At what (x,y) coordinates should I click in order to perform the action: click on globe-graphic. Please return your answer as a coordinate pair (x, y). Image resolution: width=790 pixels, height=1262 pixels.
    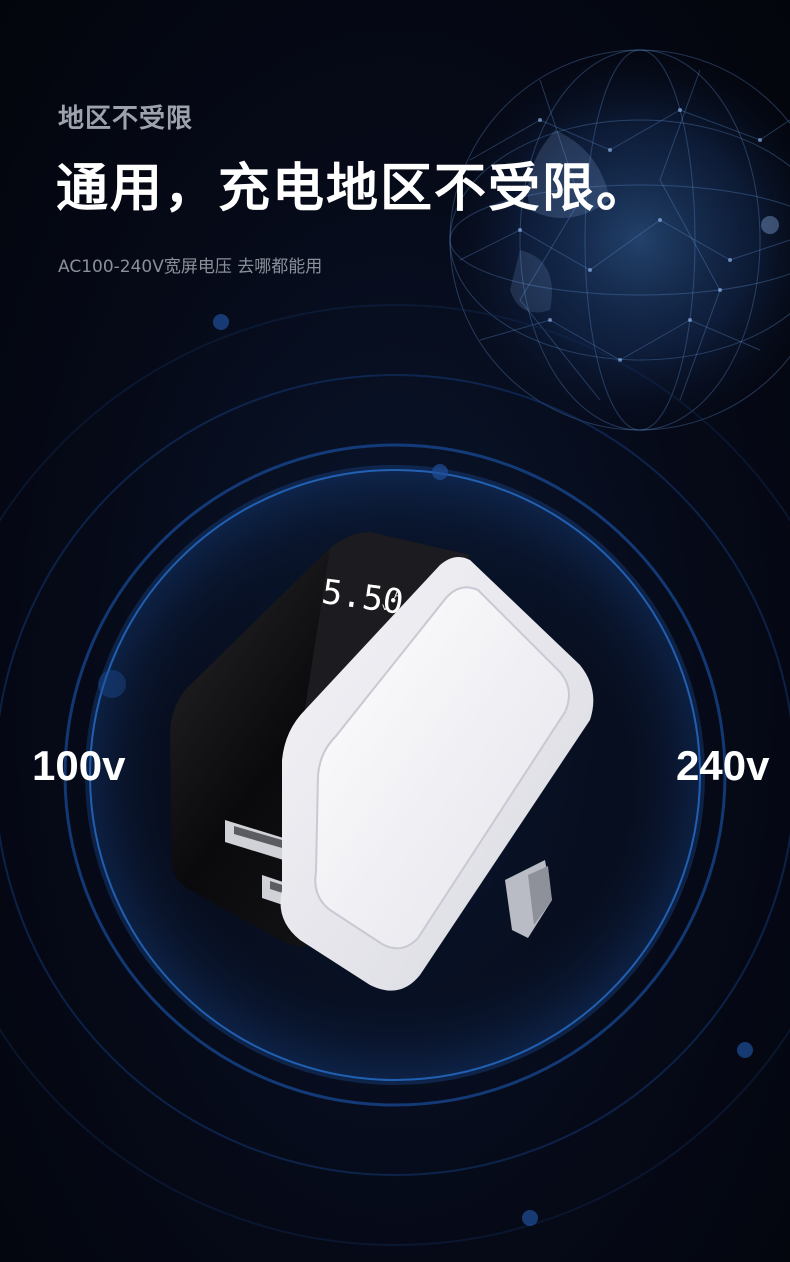
    Looking at the image, I should click on (619, 240).